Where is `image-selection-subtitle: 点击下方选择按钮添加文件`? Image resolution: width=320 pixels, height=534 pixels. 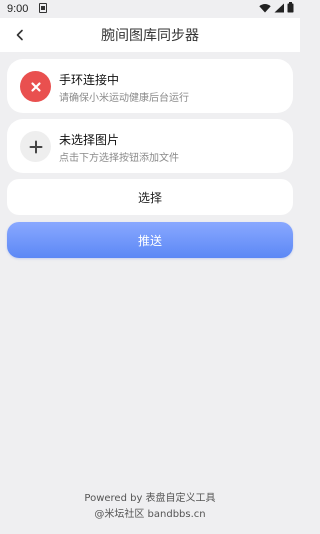 image-selection-subtitle: 点击下方选择按钮添加文件 is located at coordinates (119, 158).